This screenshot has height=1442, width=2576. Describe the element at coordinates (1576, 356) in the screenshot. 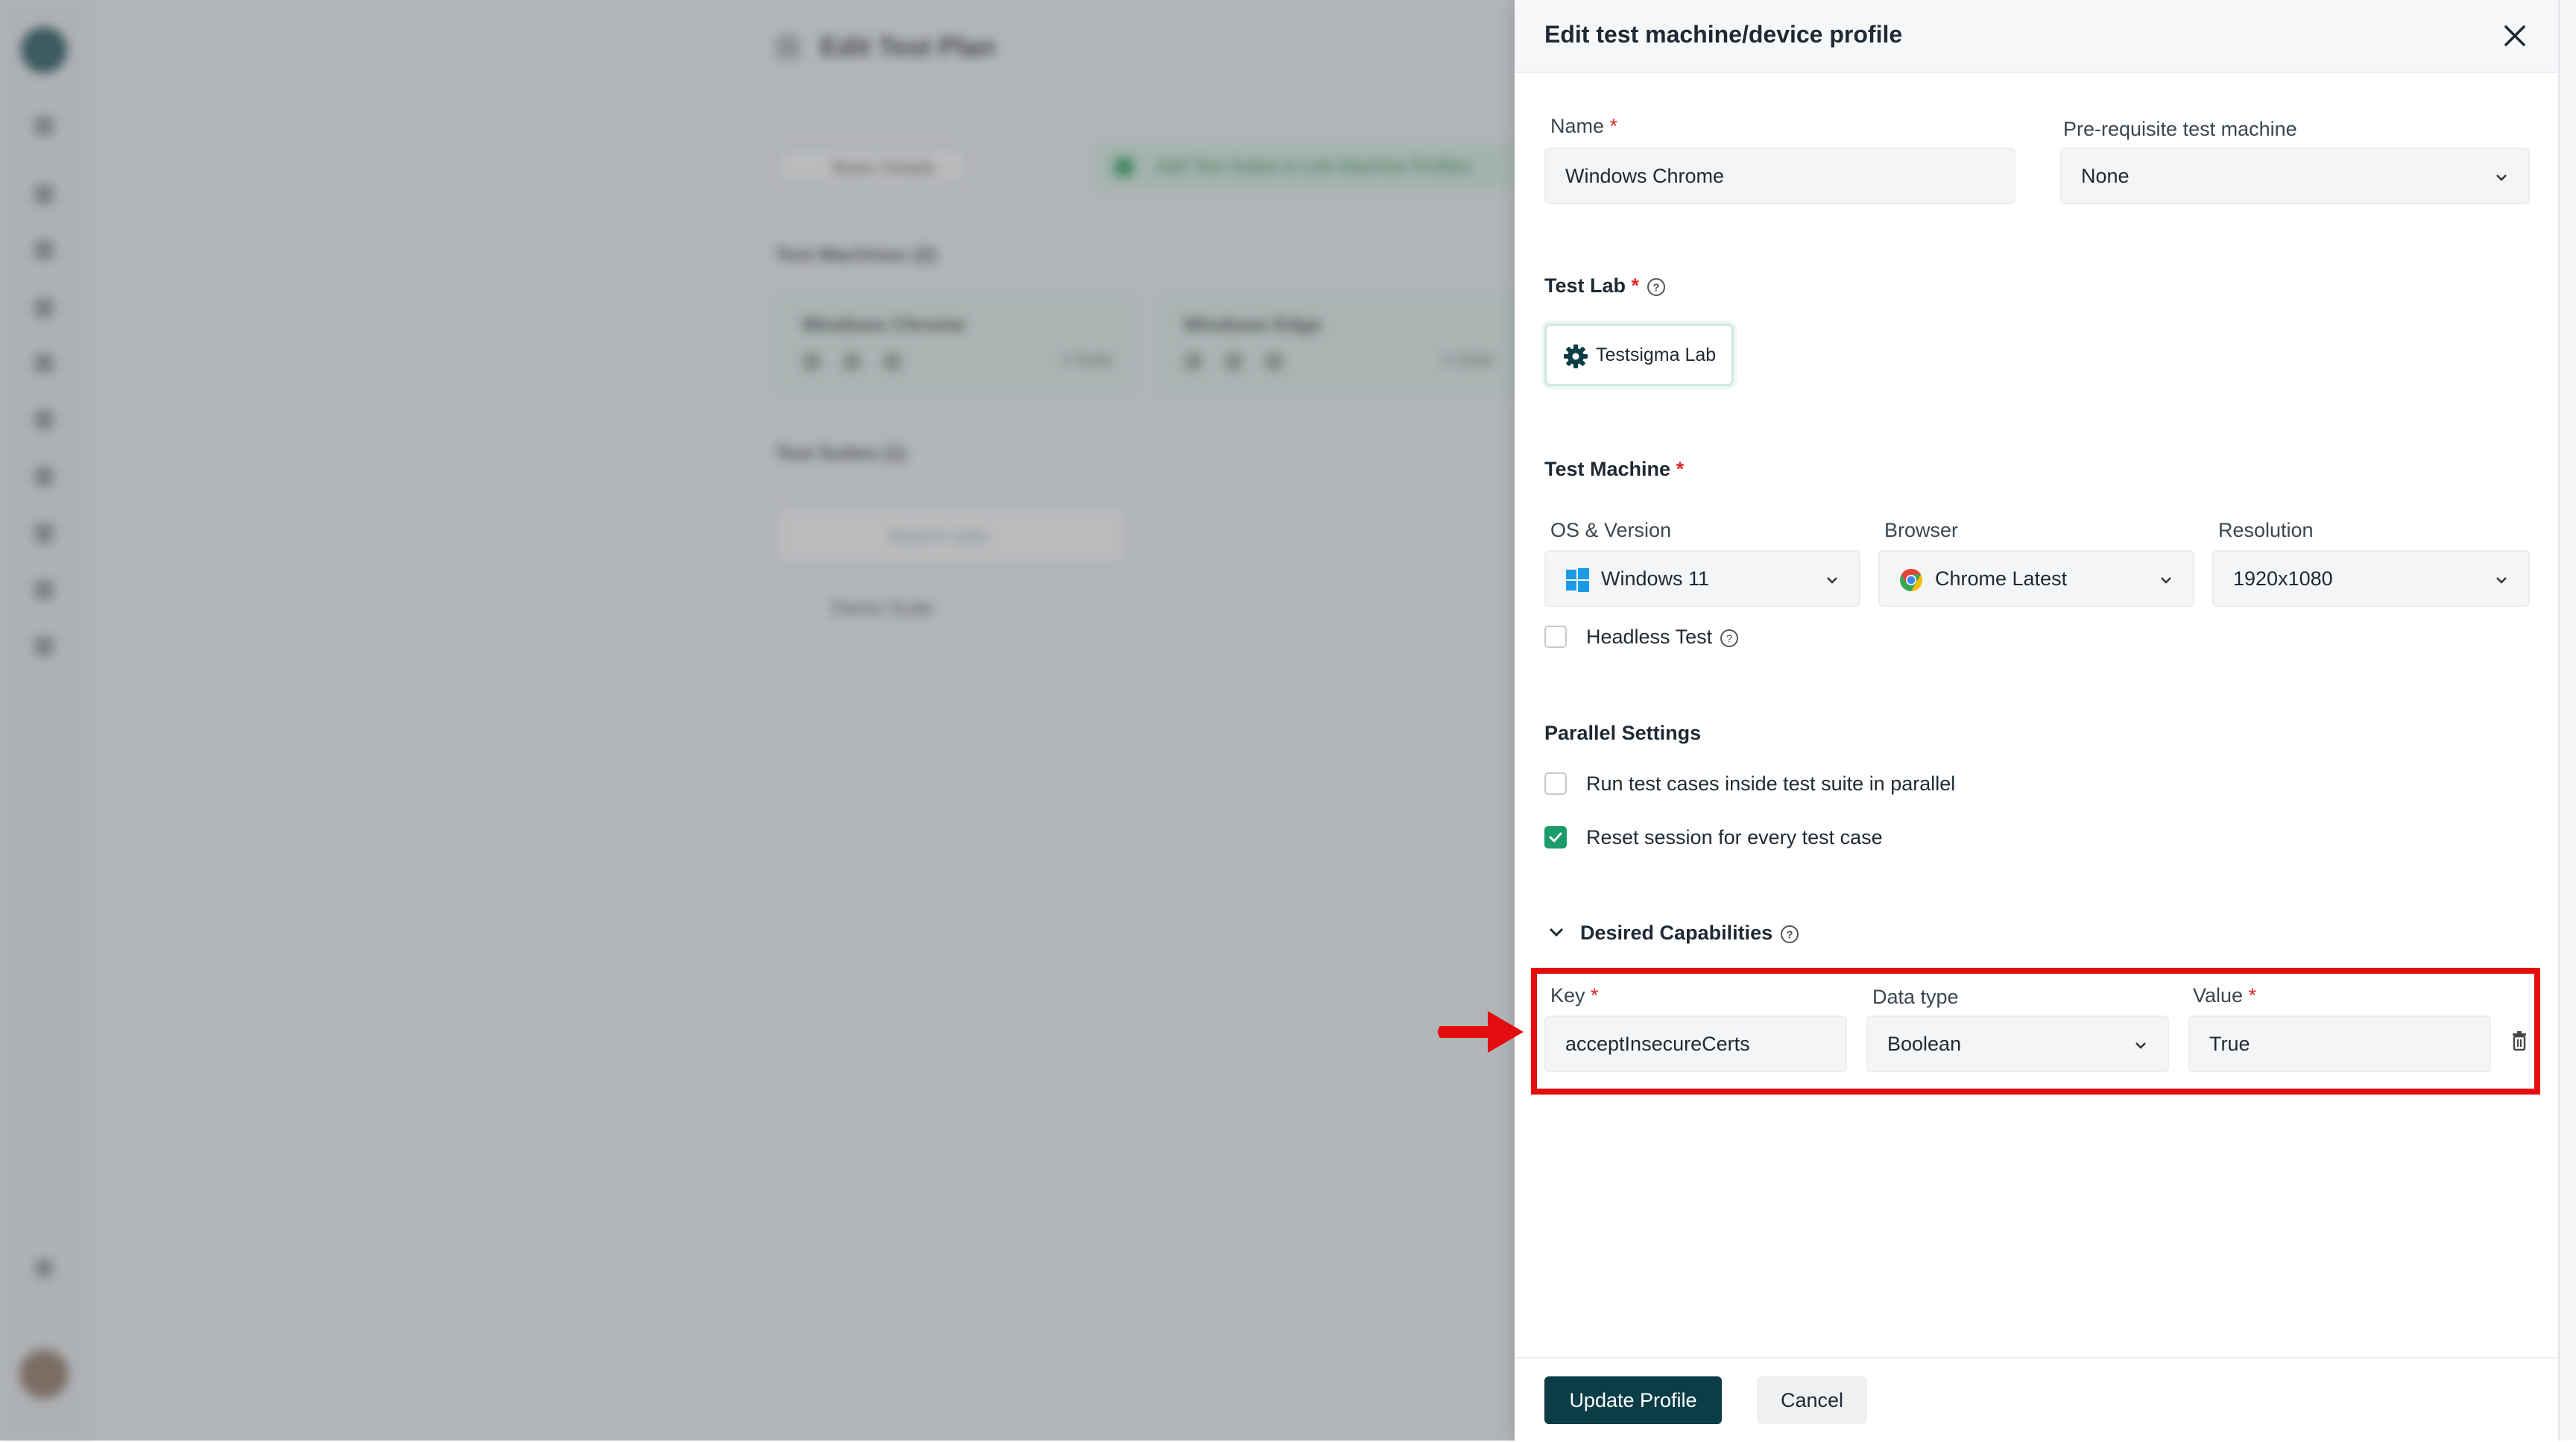

I see `gear-icon` at that location.